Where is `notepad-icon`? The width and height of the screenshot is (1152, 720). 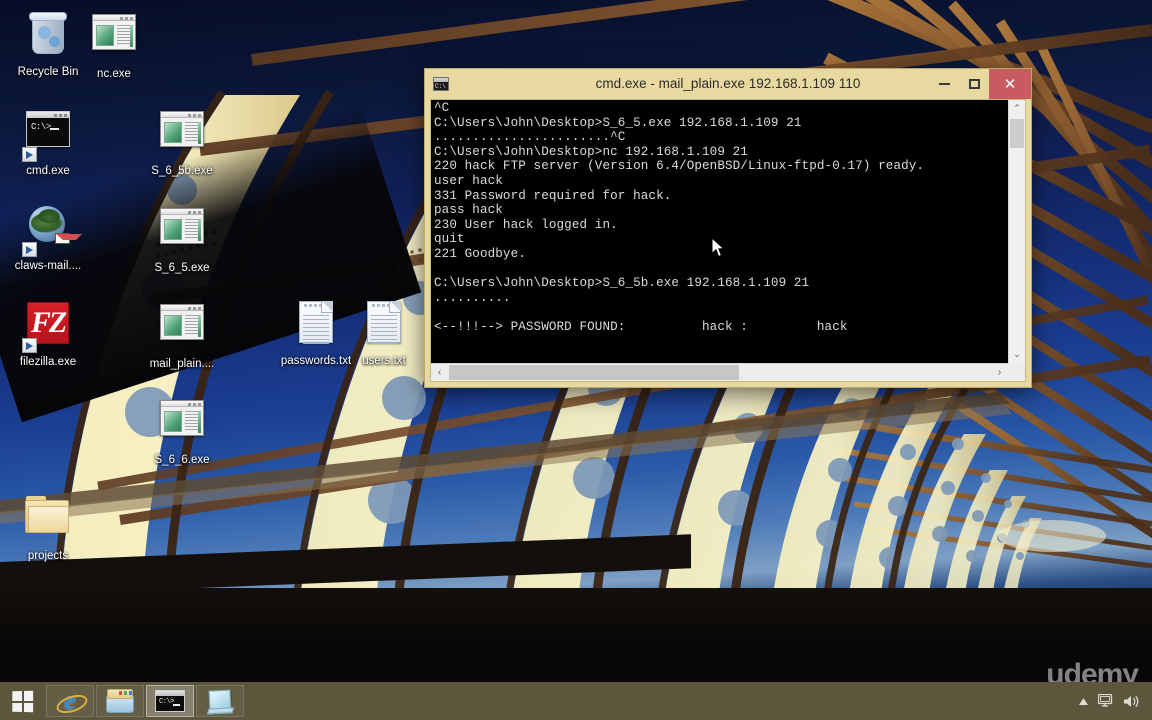
notepad-icon is located at coordinates (220, 701).